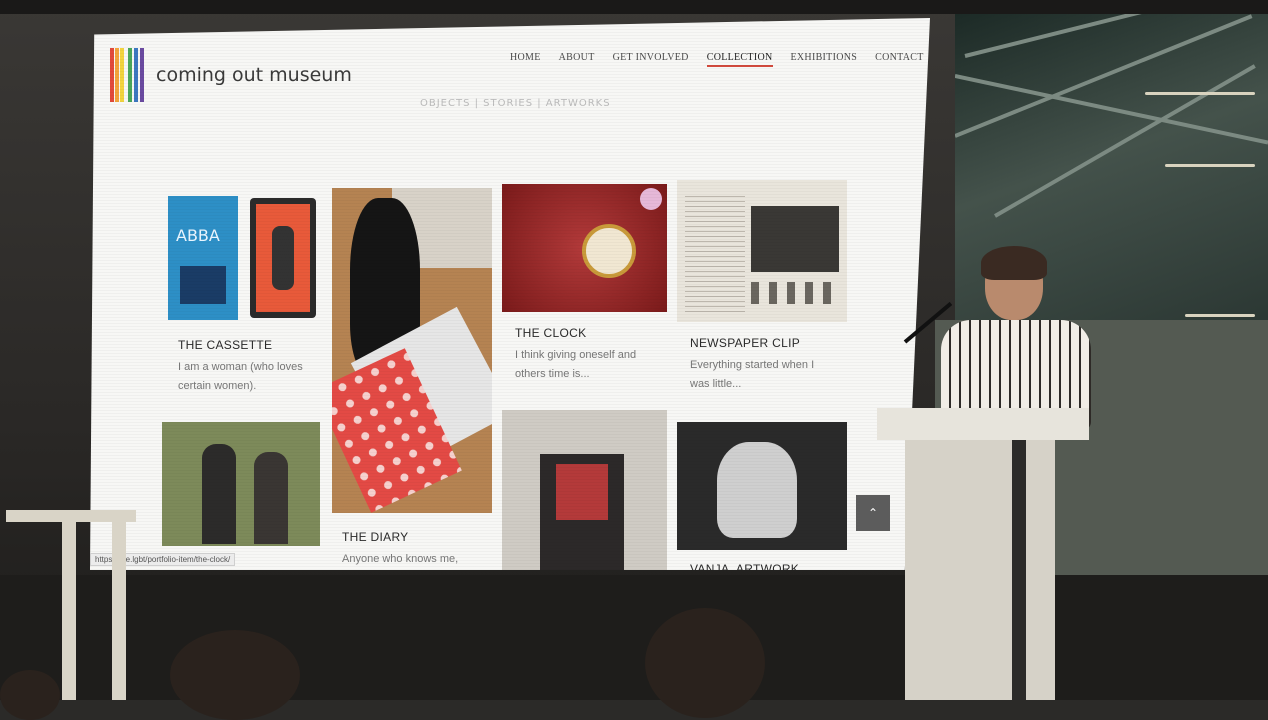 This screenshot has width=1268, height=720. I want to click on album-photo, so click(203, 285).